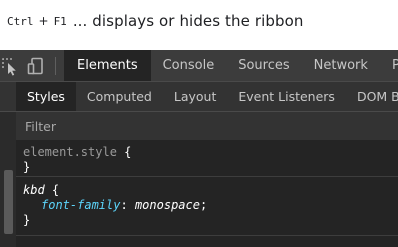  What do you see at coordinates (107, 65) in the screenshot?
I see `tab-elements: Elements` at bounding box center [107, 65].